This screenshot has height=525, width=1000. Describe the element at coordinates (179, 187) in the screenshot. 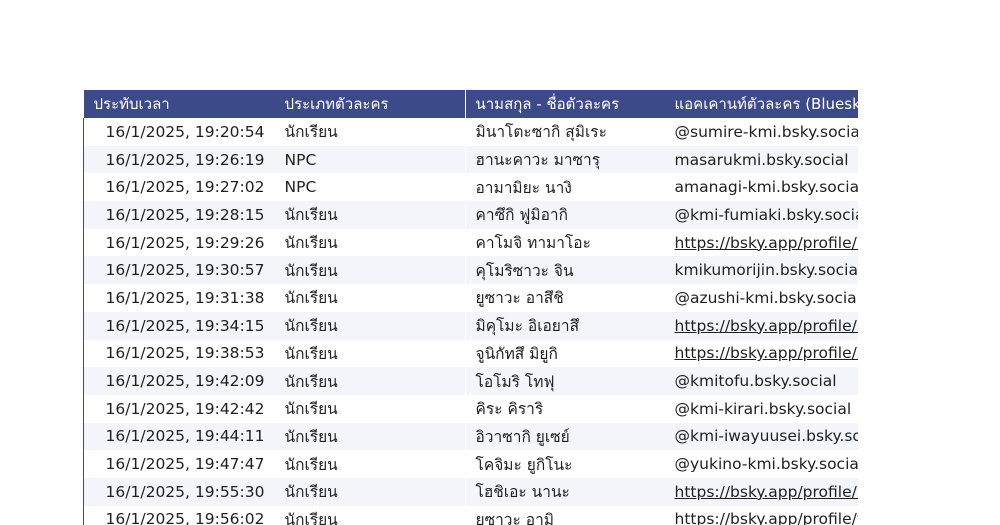

I see `timestamp-cell: 16/1/2025, 19:27:02` at that location.